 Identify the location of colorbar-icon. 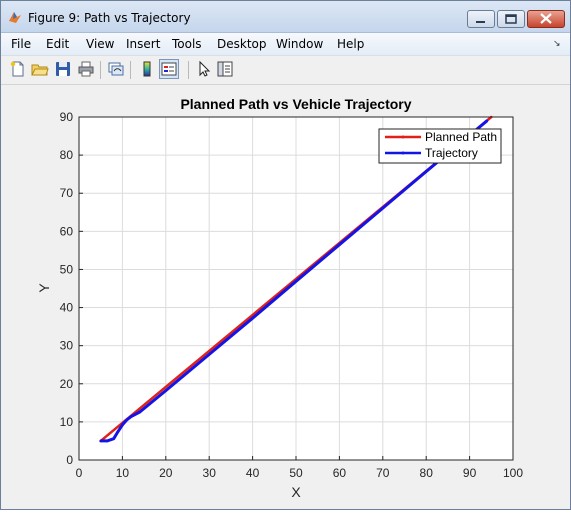
(147, 69).